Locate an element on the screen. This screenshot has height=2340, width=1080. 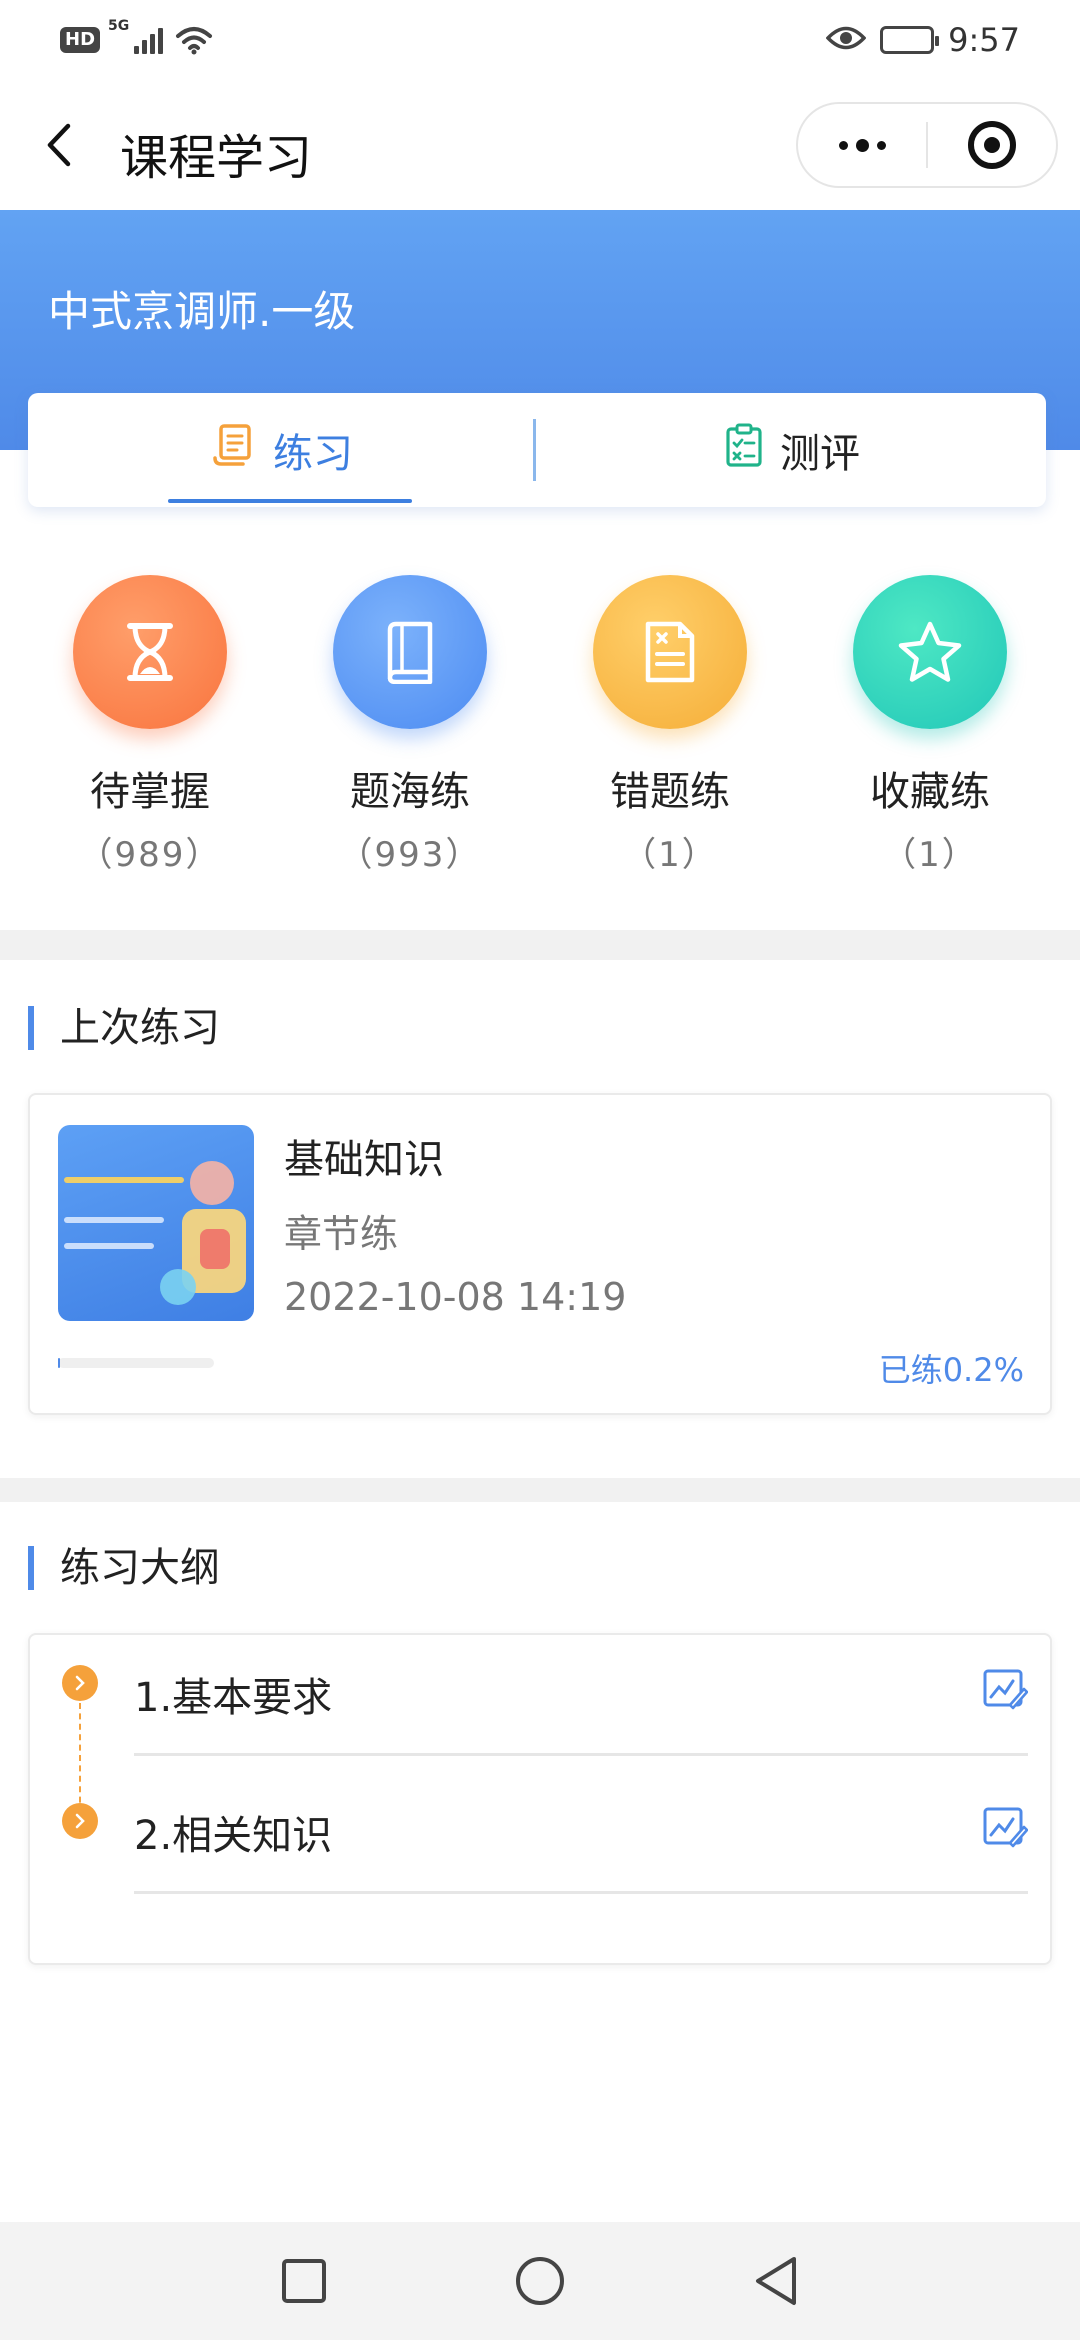
progress-text: 已练0.2% is located at coordinates (951, 1370).